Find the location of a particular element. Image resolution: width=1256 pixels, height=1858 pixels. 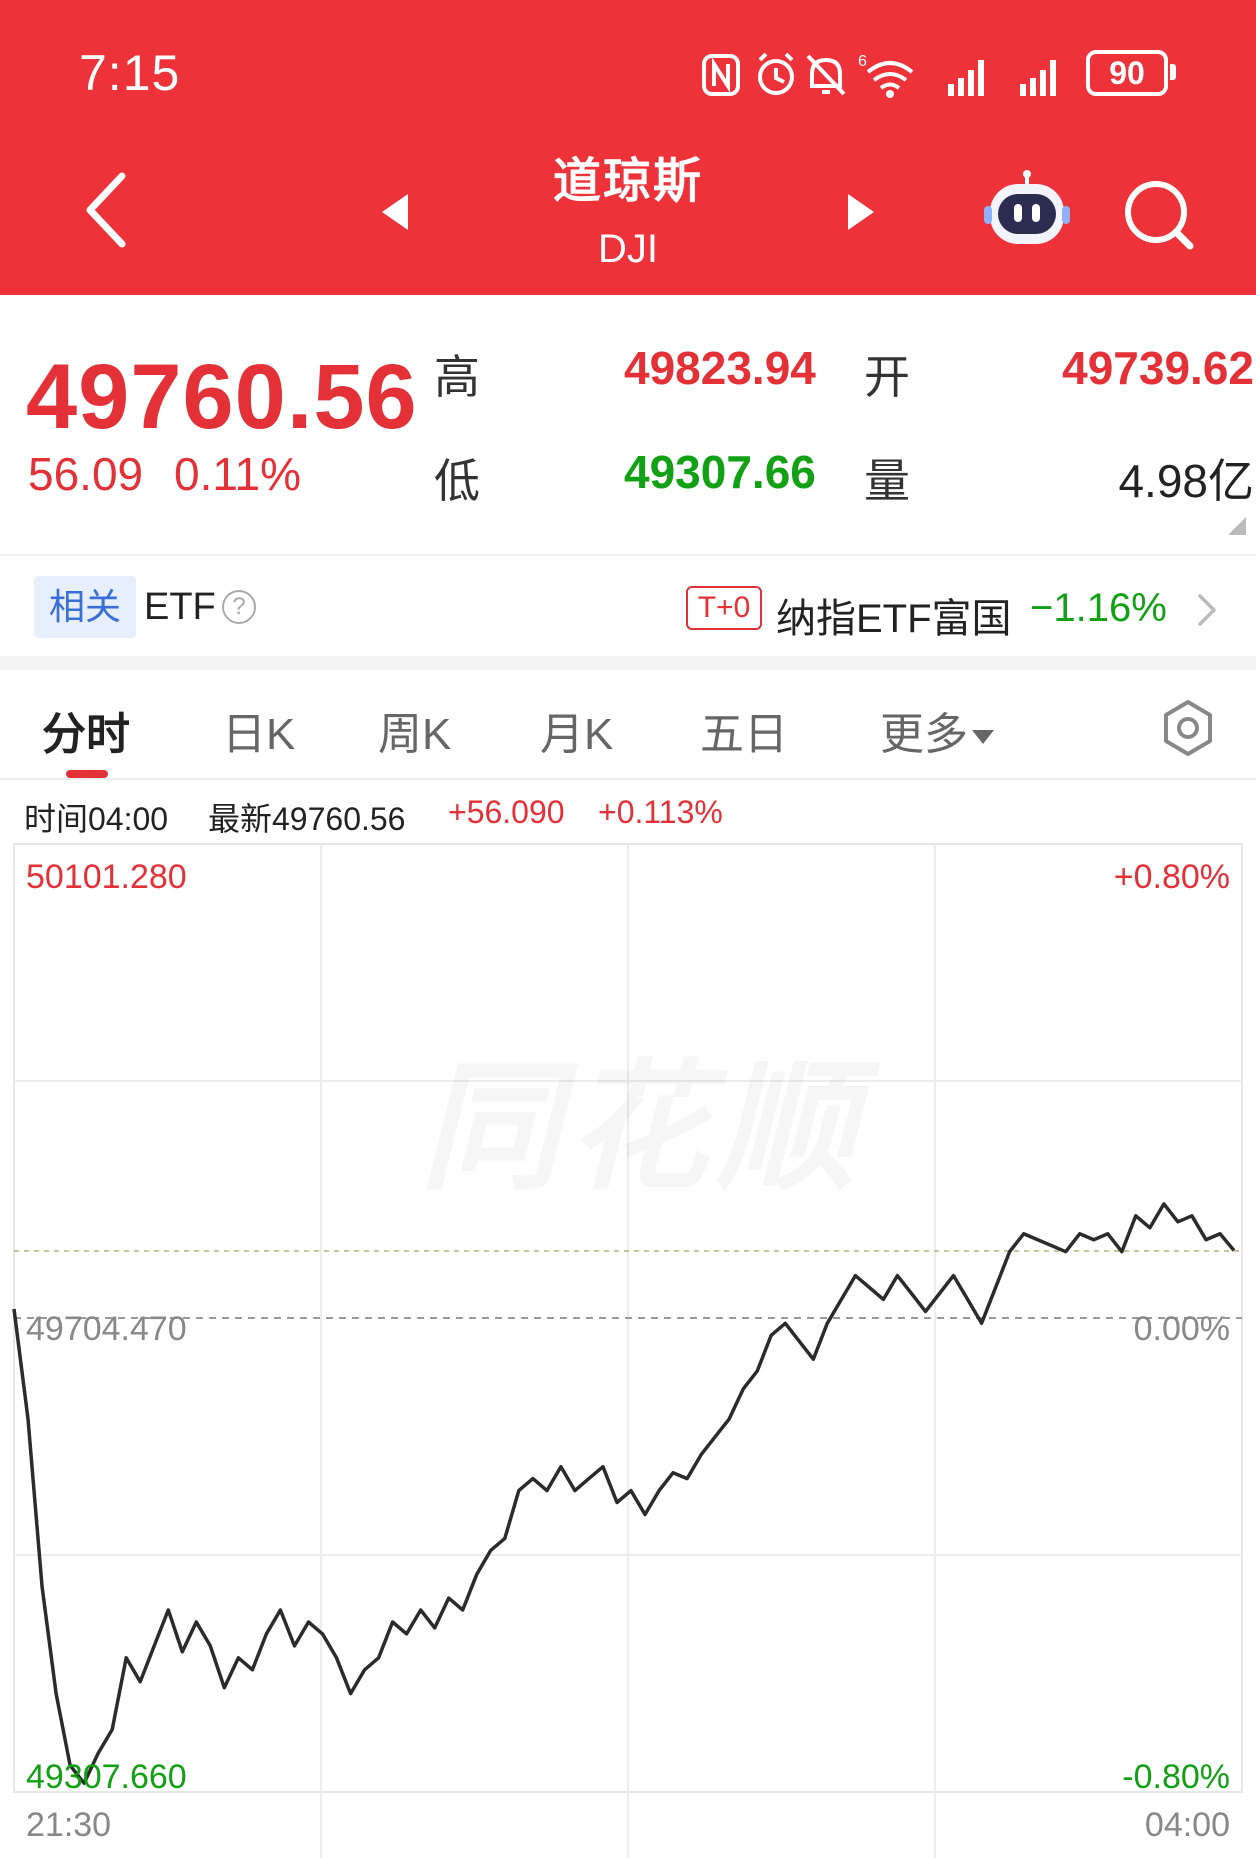

chevron-right-icon is located at coordinates (1207, 610).